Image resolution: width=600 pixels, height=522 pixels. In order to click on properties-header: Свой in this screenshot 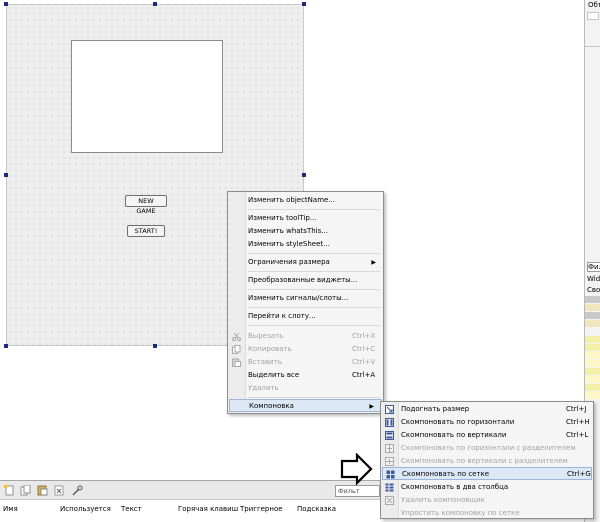, I will do `click(593, 290)`.